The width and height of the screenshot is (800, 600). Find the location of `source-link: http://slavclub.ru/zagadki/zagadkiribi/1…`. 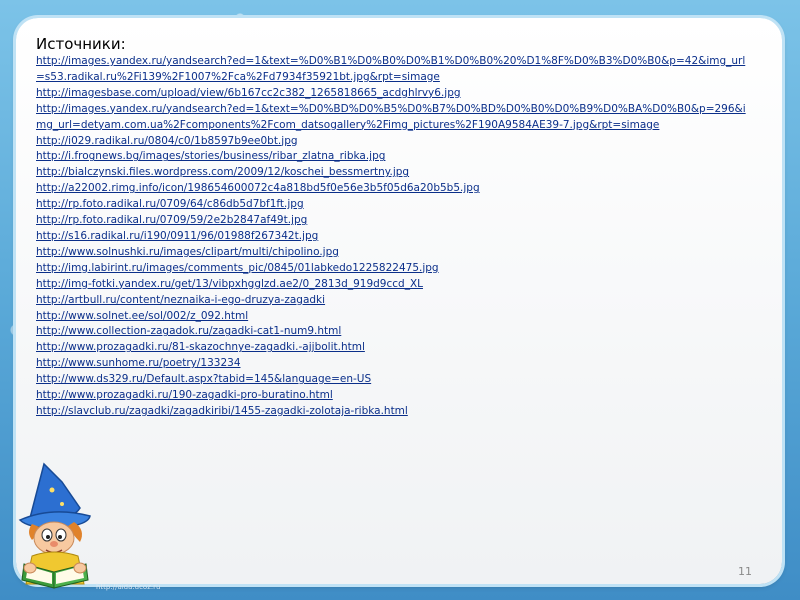

source-link: http://slavclub.ru/zagadki/zagadkiribi/1… is located at coordinates (395, 412).